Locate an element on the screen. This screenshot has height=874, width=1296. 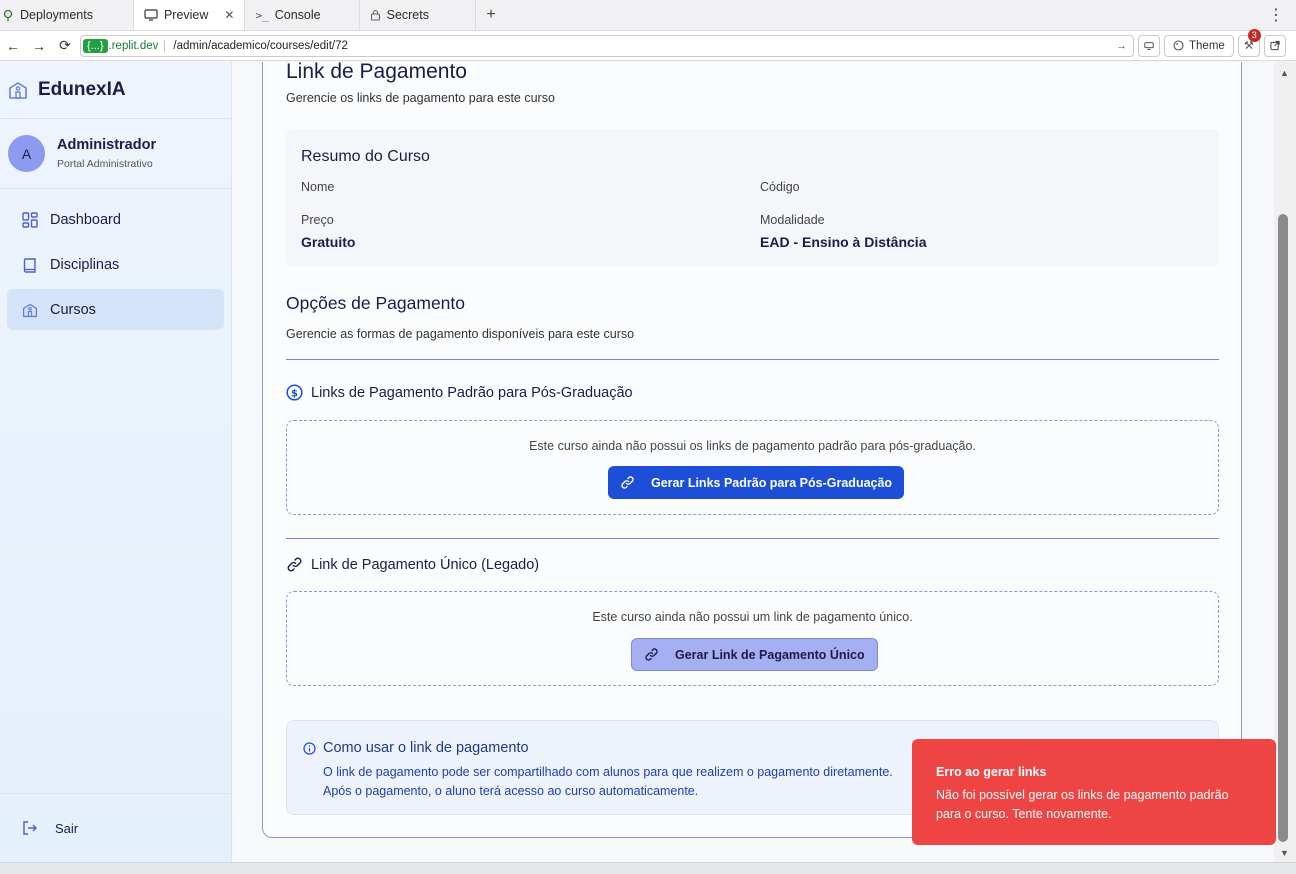
info-icon is located at coordinates (309, 748).